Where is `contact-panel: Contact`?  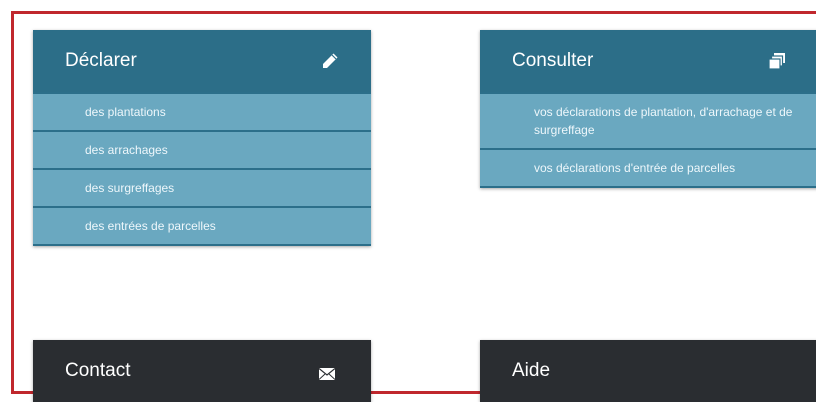 contact-panel: Contact is located at coordinates (202, 371).